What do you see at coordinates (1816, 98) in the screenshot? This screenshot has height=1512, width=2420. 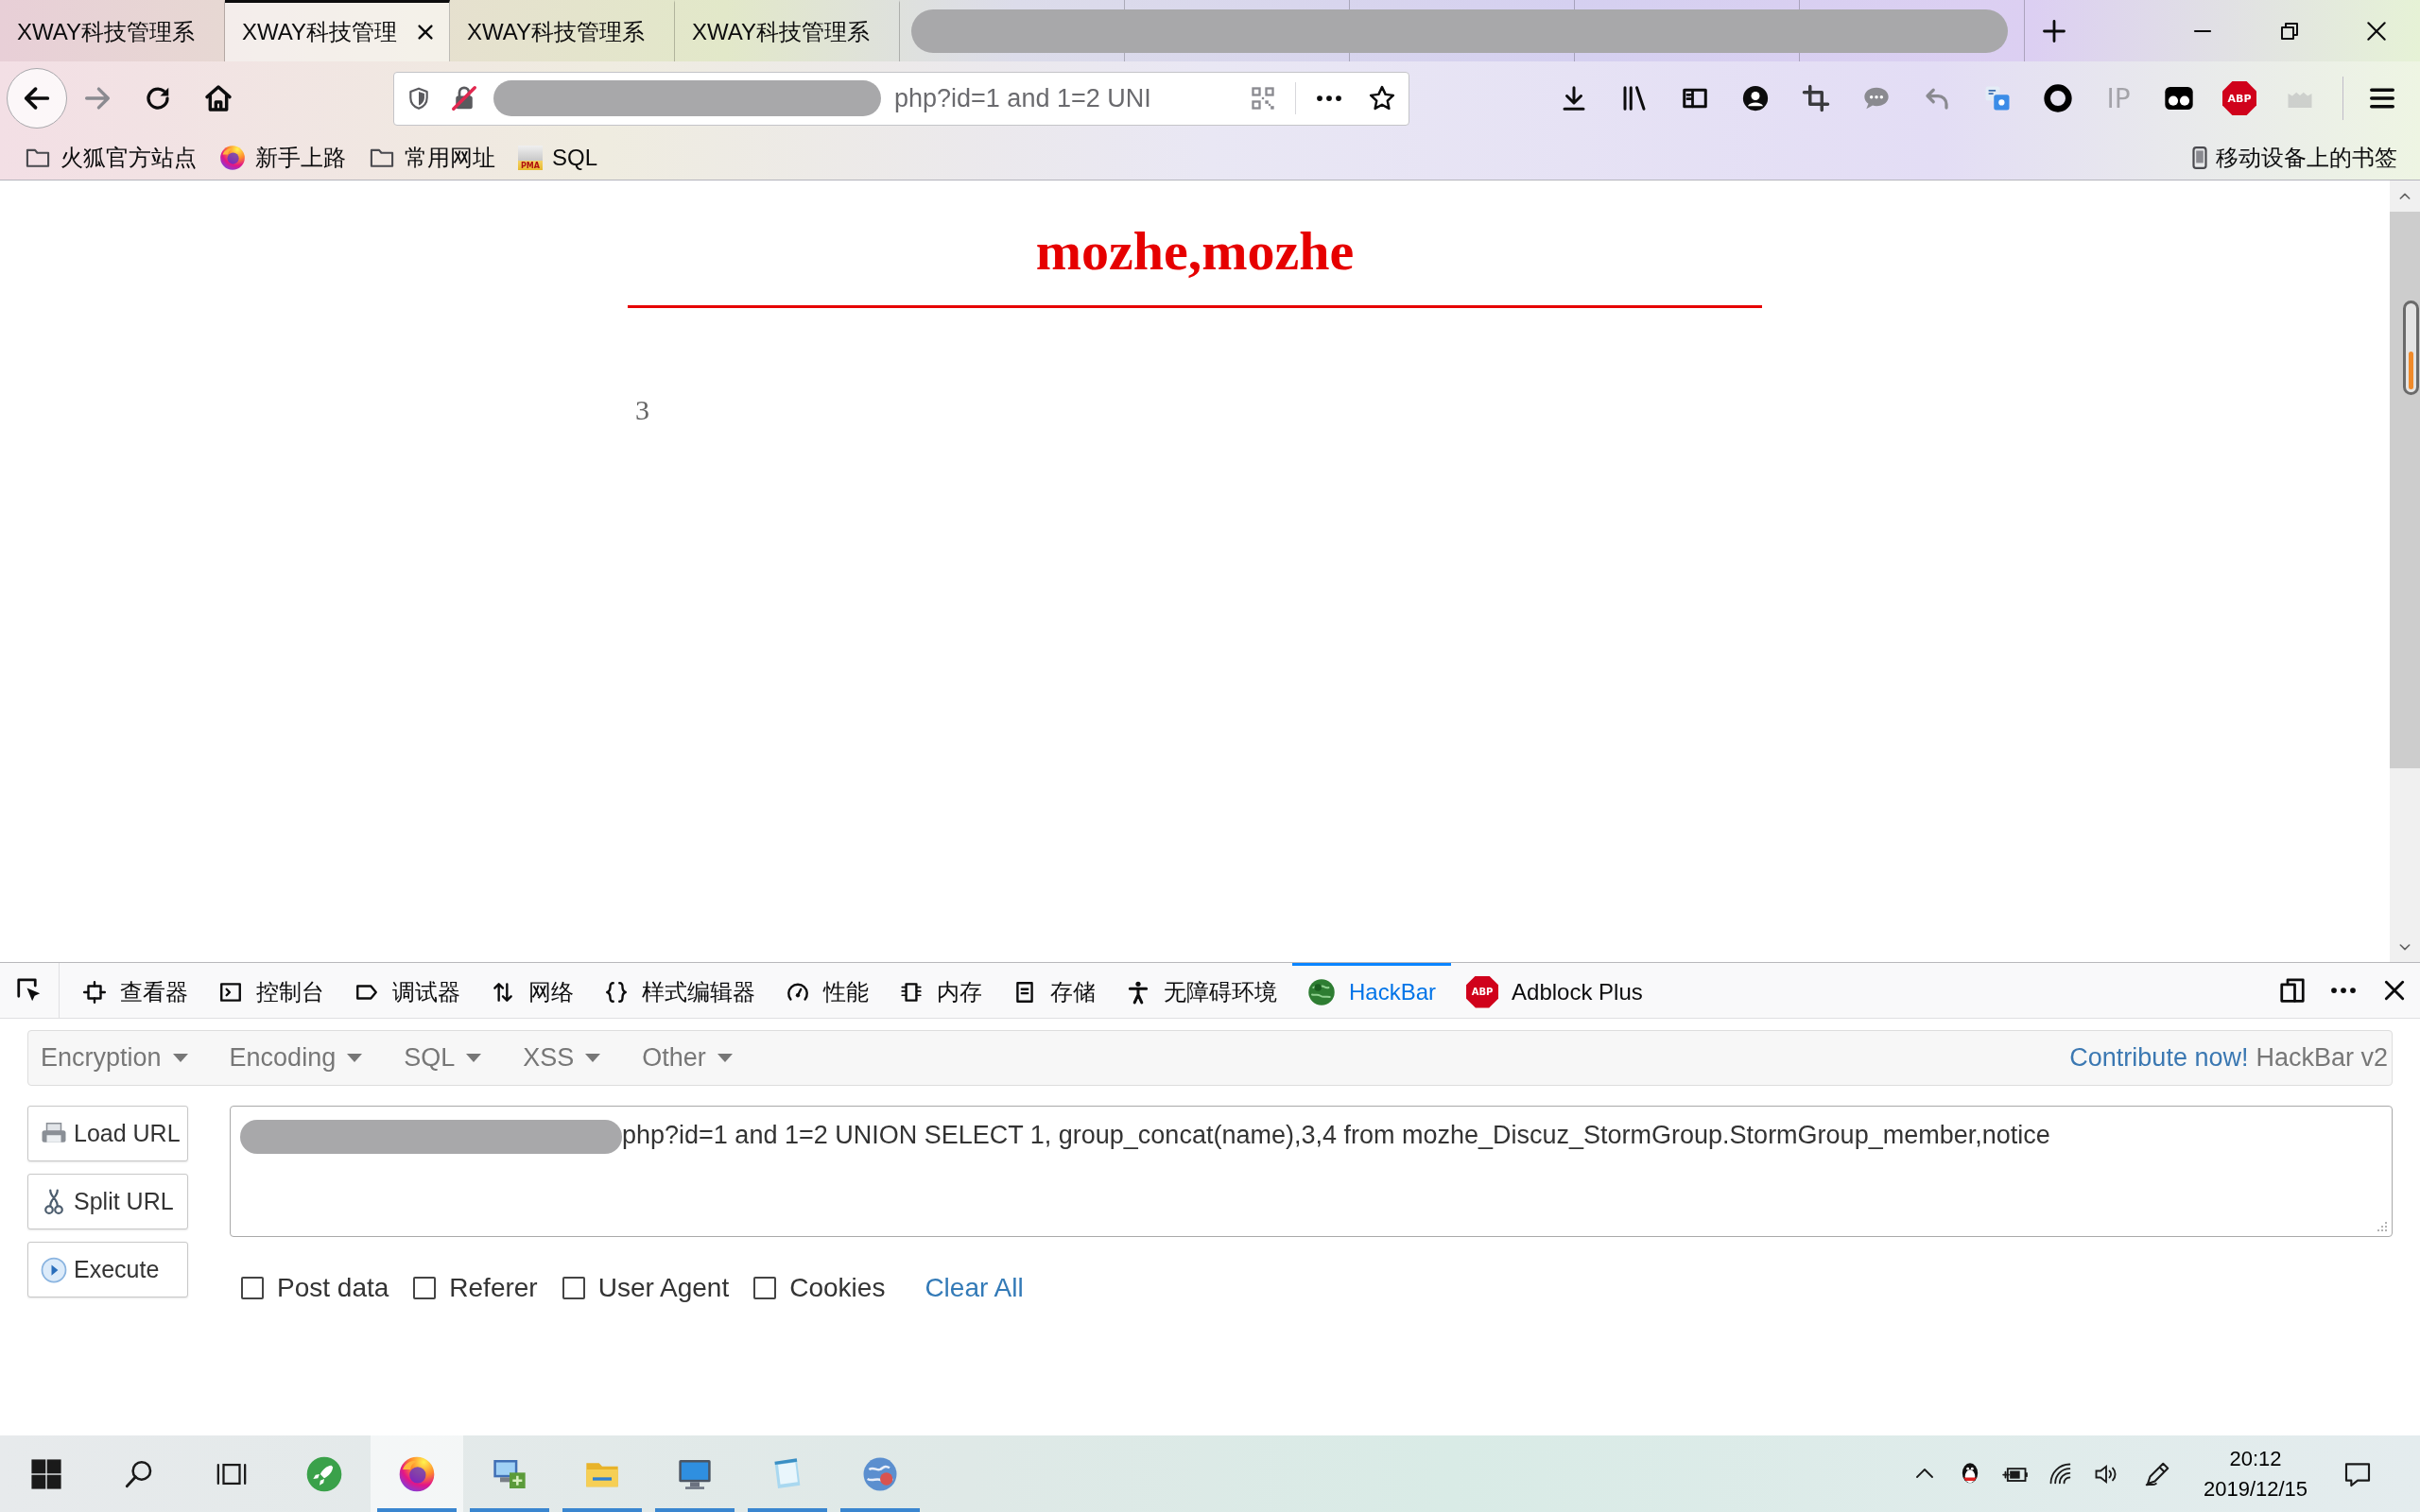 I see `crop-icon` at bounding box center [1816, 98].